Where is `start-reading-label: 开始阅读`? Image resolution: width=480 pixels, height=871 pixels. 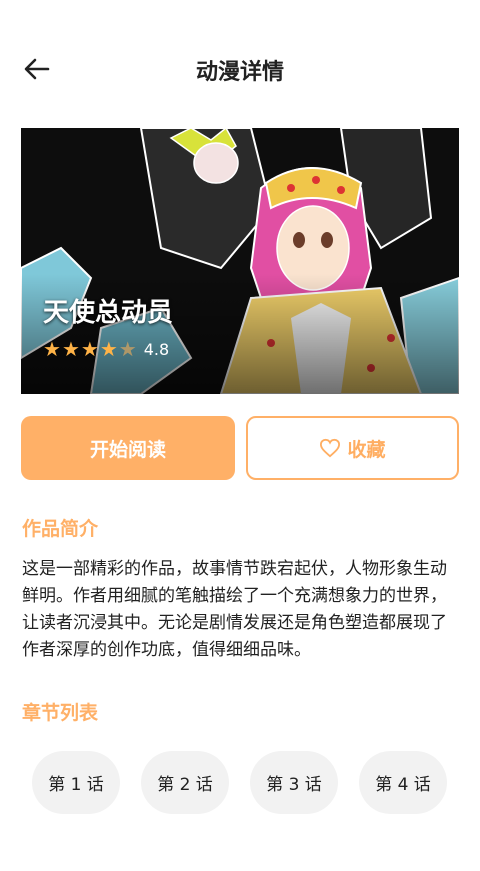 start-reading-label: 开始阅读 is located at coordinates (127, 449).